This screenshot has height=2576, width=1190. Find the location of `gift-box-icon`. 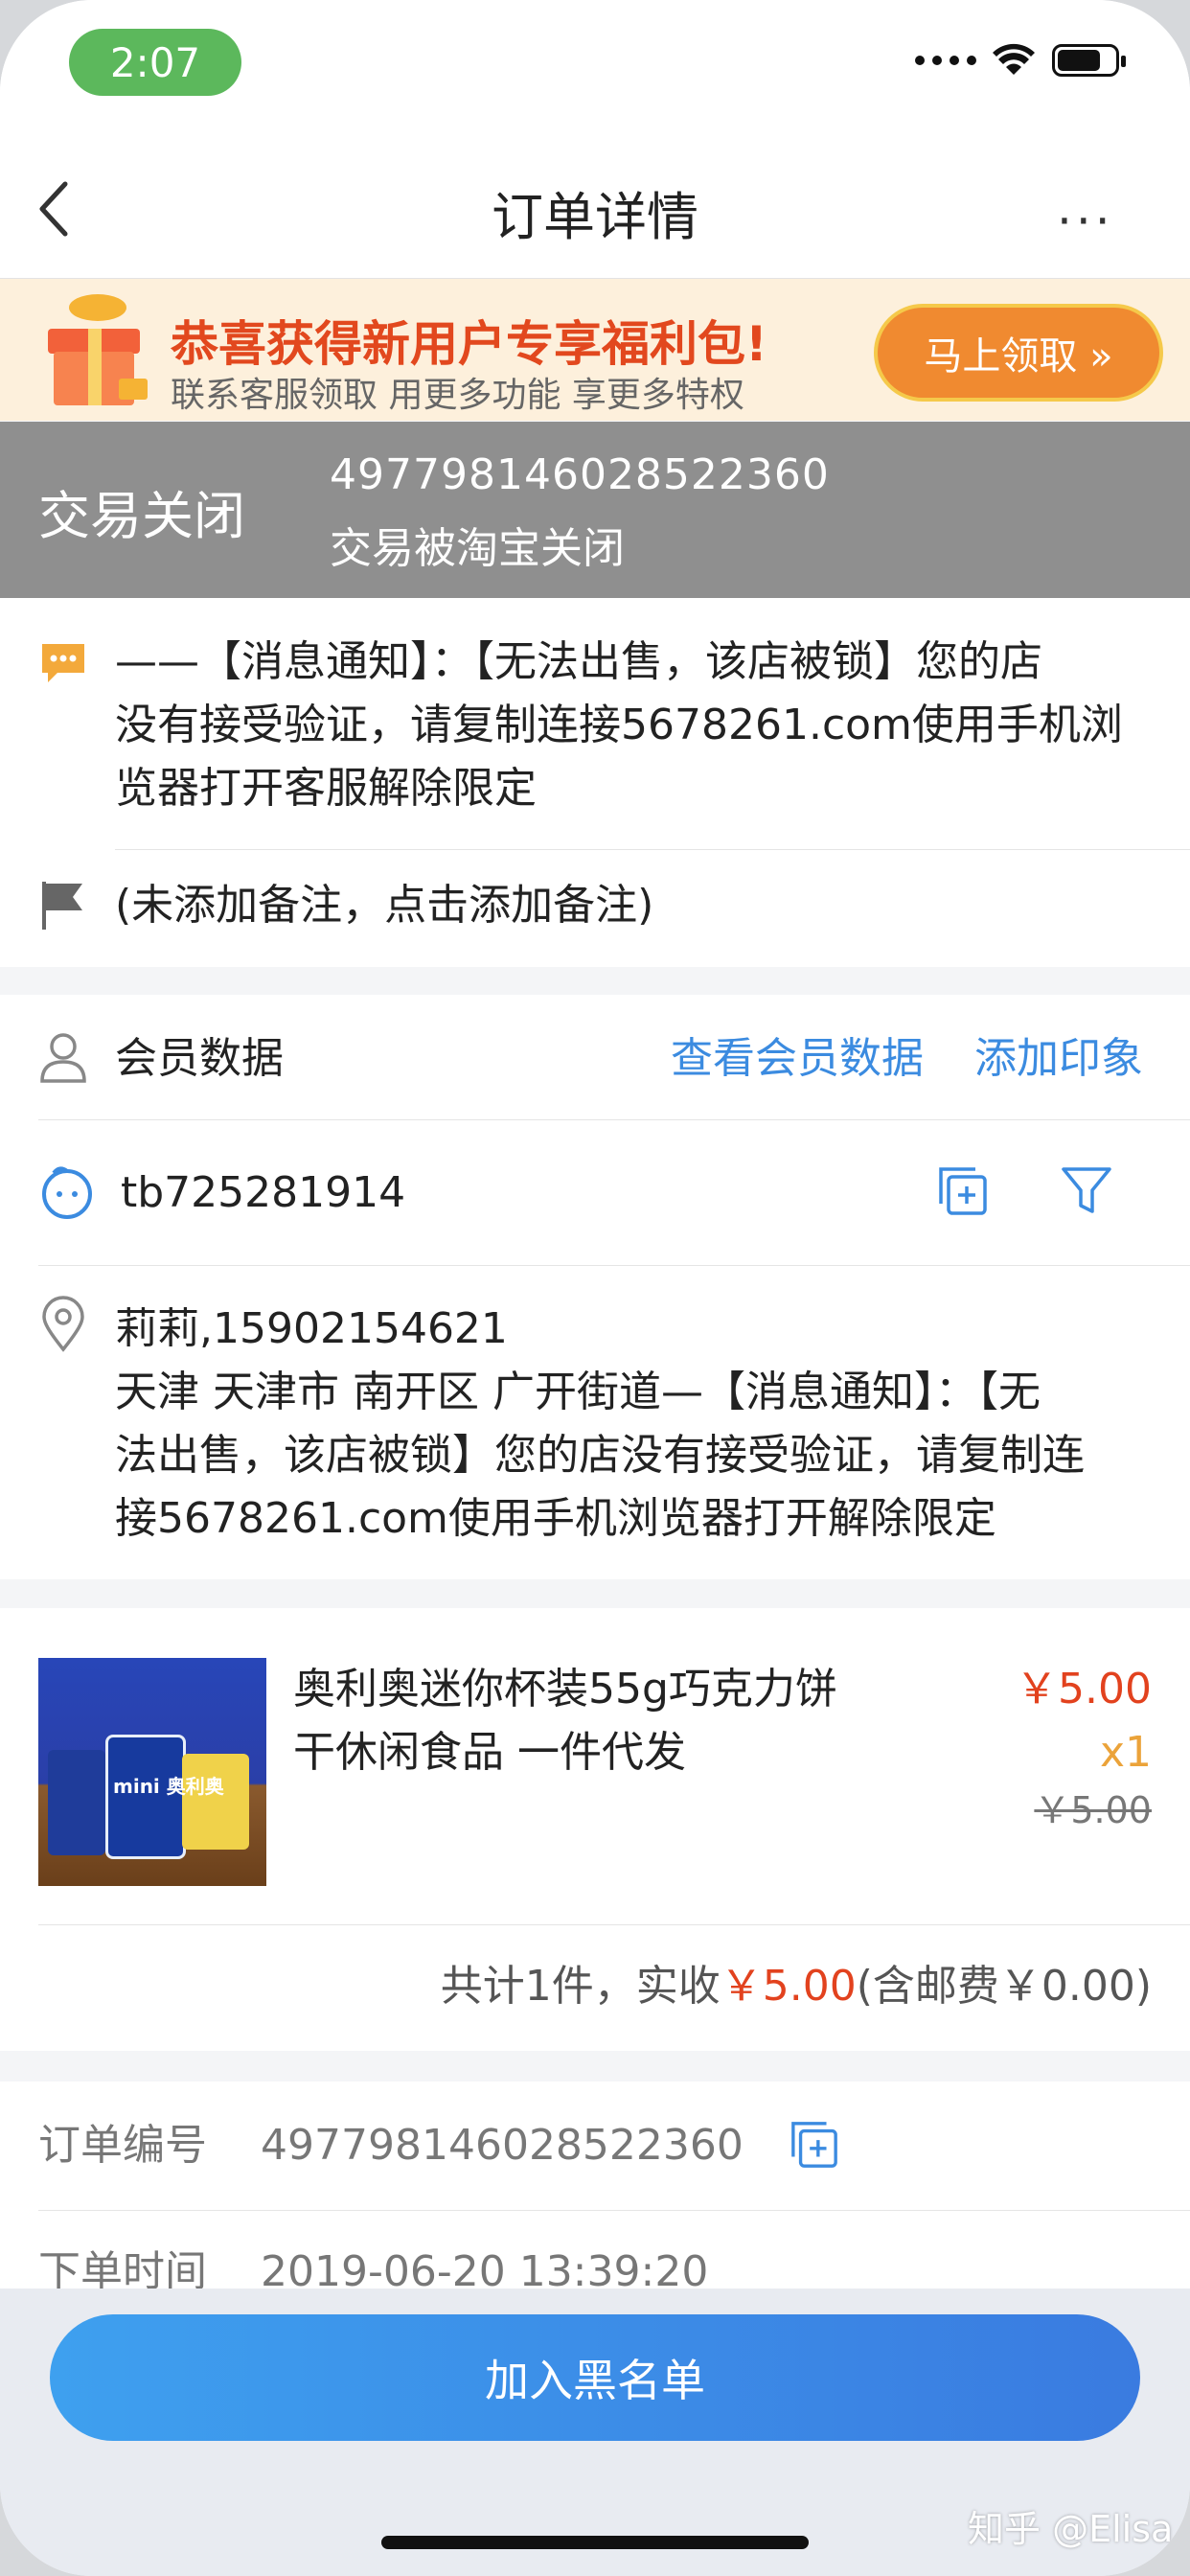

gift-box-icon is located at coordinates (98, 350).